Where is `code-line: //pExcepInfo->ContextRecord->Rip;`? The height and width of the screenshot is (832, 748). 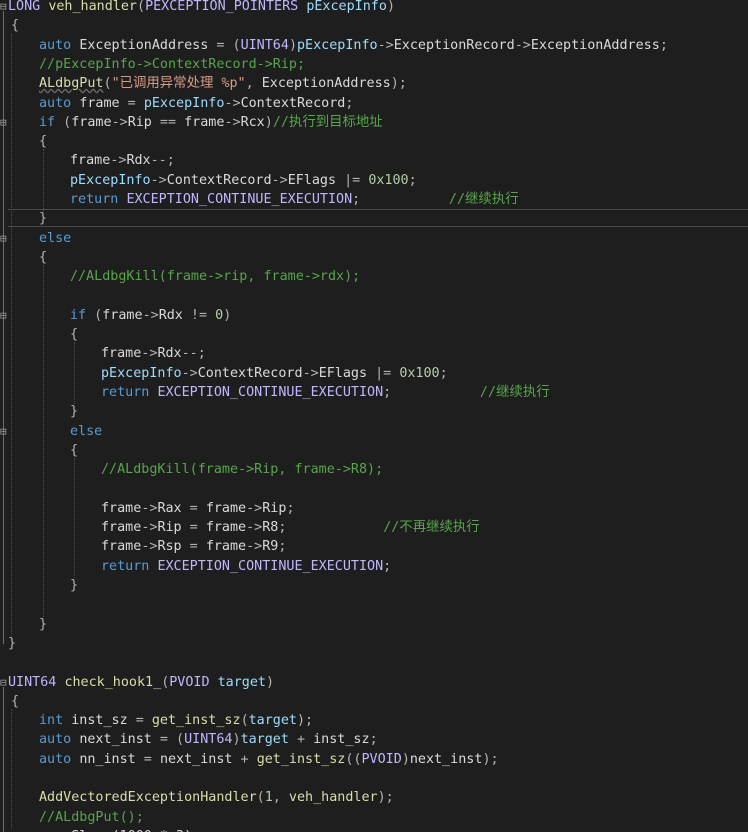
code-line: //pExcepInfo->ContextRecord->Rip; is located at coordinates (374, 64).